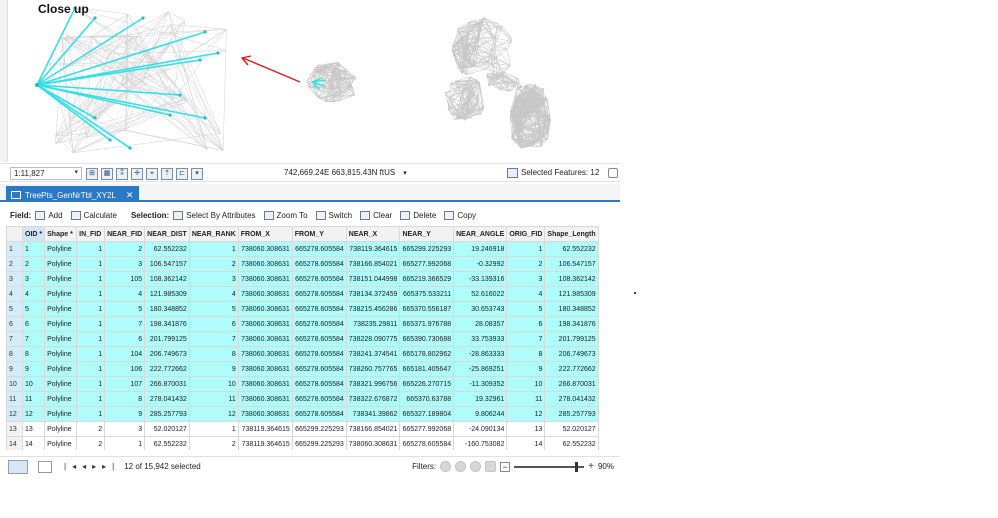  Describe the element at coordinates (526, 264) in the screenshot. I see `cell-orig-fid: 2` at that location.